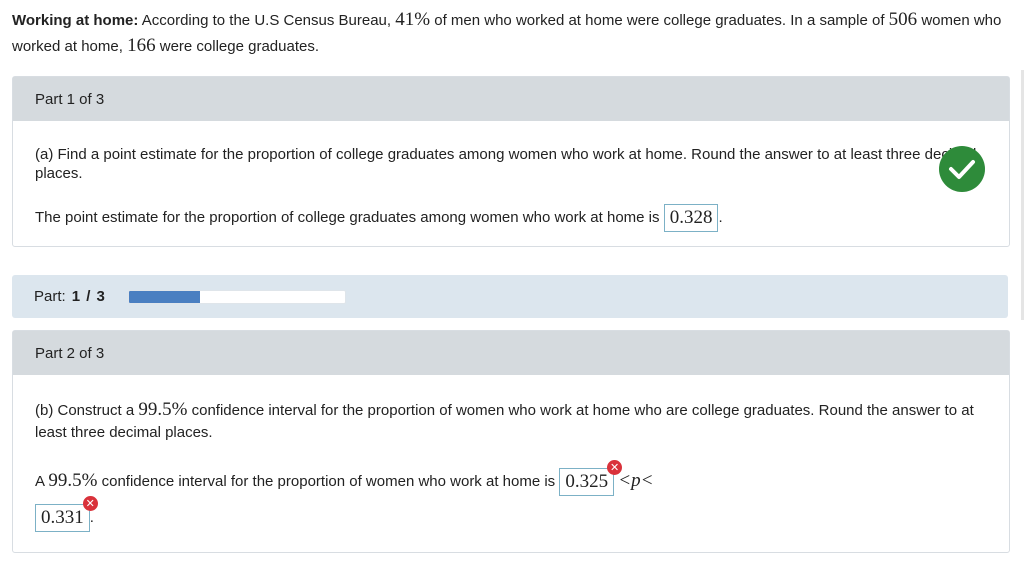 The height and width of the screenshot is (562, 1024). Describe the element at coordinates (720, 217) in the screenshot. I see `part1-answer-suffix: .` at that location.